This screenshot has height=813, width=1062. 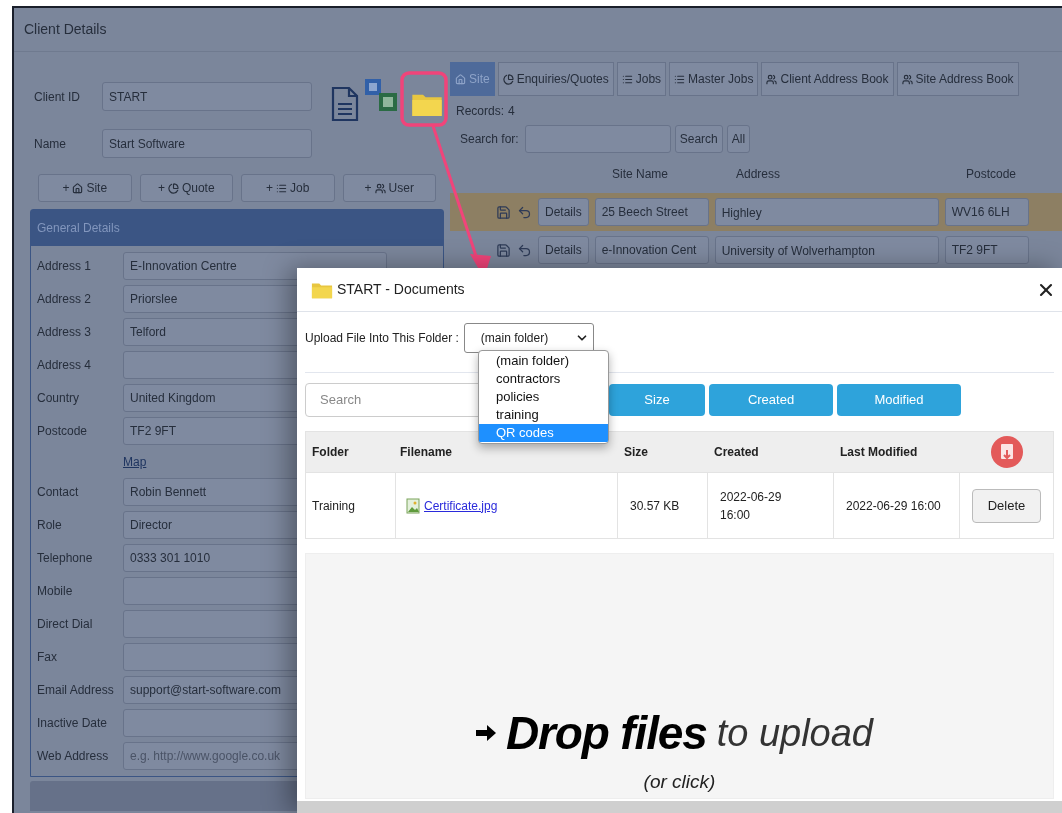 I want to click on records-label: Records:, so click(x=480, y=111).